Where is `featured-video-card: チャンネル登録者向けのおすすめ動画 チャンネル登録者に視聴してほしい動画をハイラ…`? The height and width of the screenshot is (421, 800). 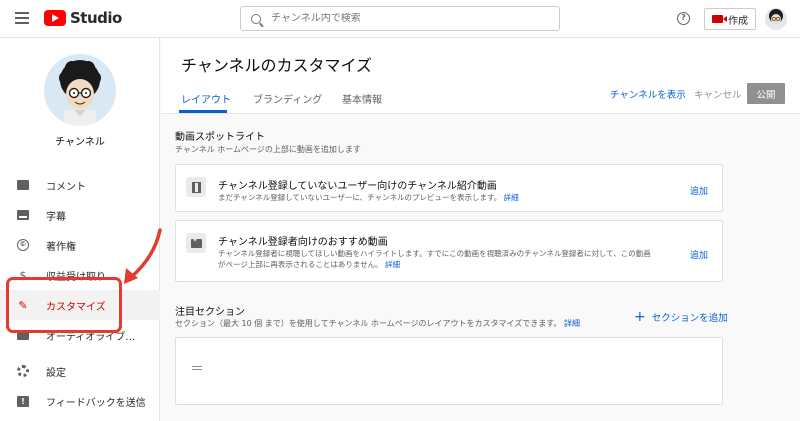 featured-video-card: チャンネル登録者向けのおすすめ動画 チャンネル登録者に視聴してほしい動画をハイラ… is located at coordinates (449, 251).